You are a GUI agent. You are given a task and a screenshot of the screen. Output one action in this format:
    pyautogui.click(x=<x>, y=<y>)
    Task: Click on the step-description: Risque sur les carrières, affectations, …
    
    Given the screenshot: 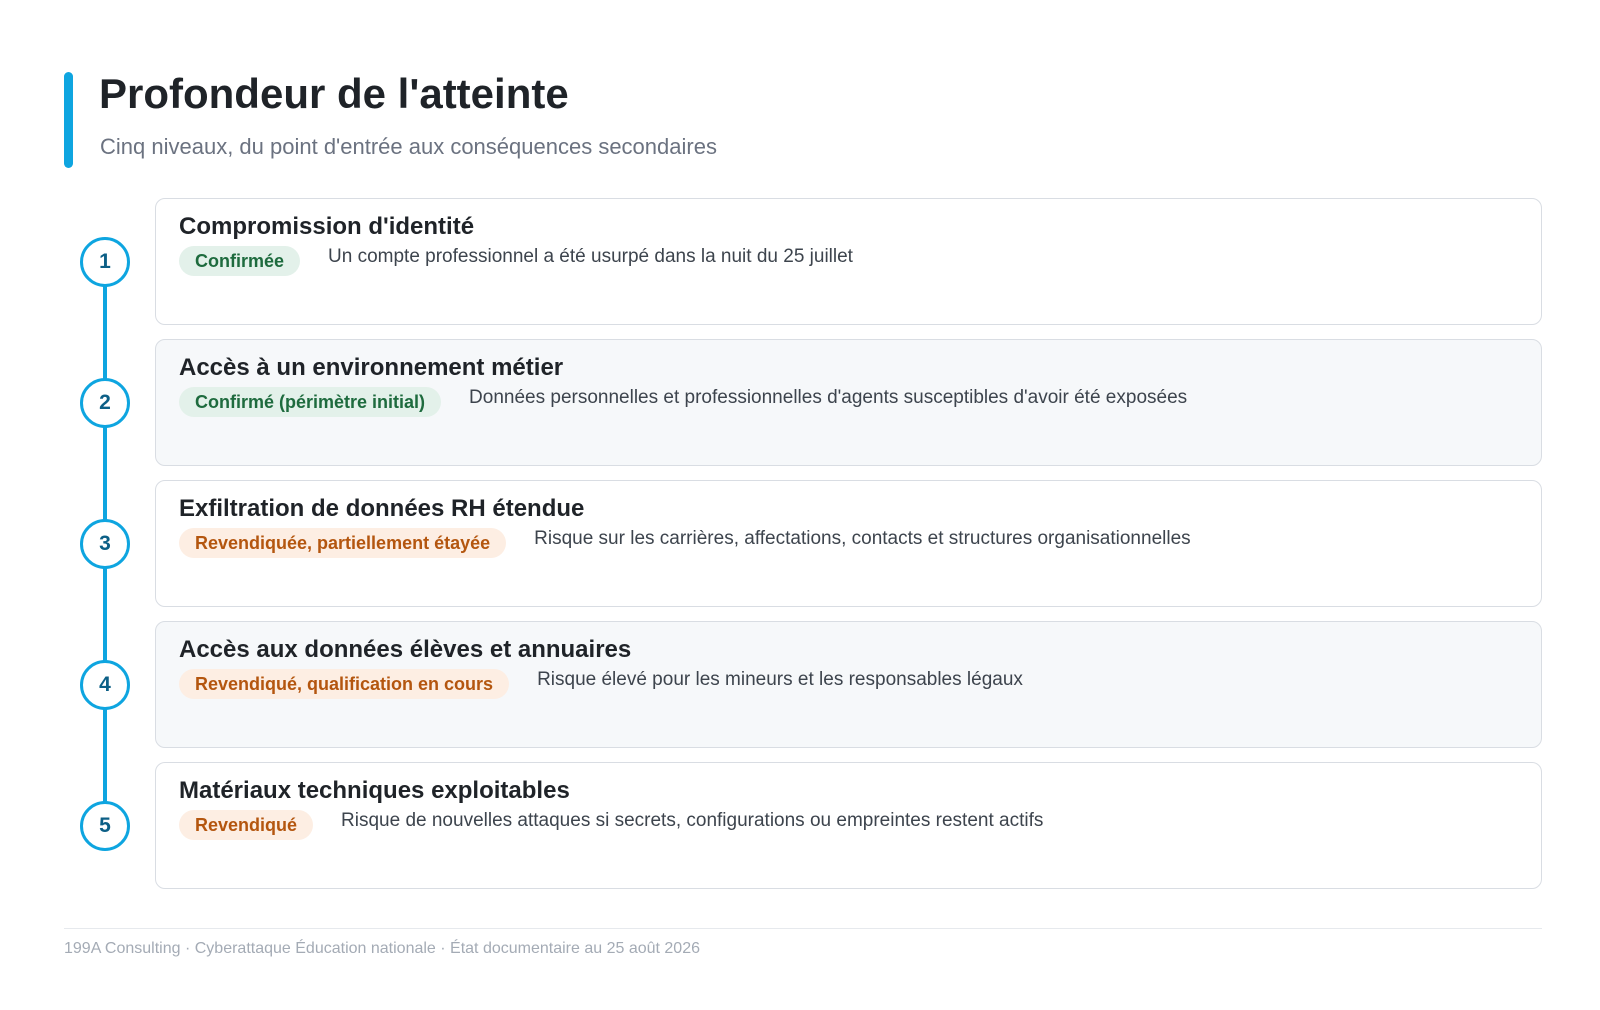 What is the action you would take?
    pyautogui.click(x=862, y=538)
    